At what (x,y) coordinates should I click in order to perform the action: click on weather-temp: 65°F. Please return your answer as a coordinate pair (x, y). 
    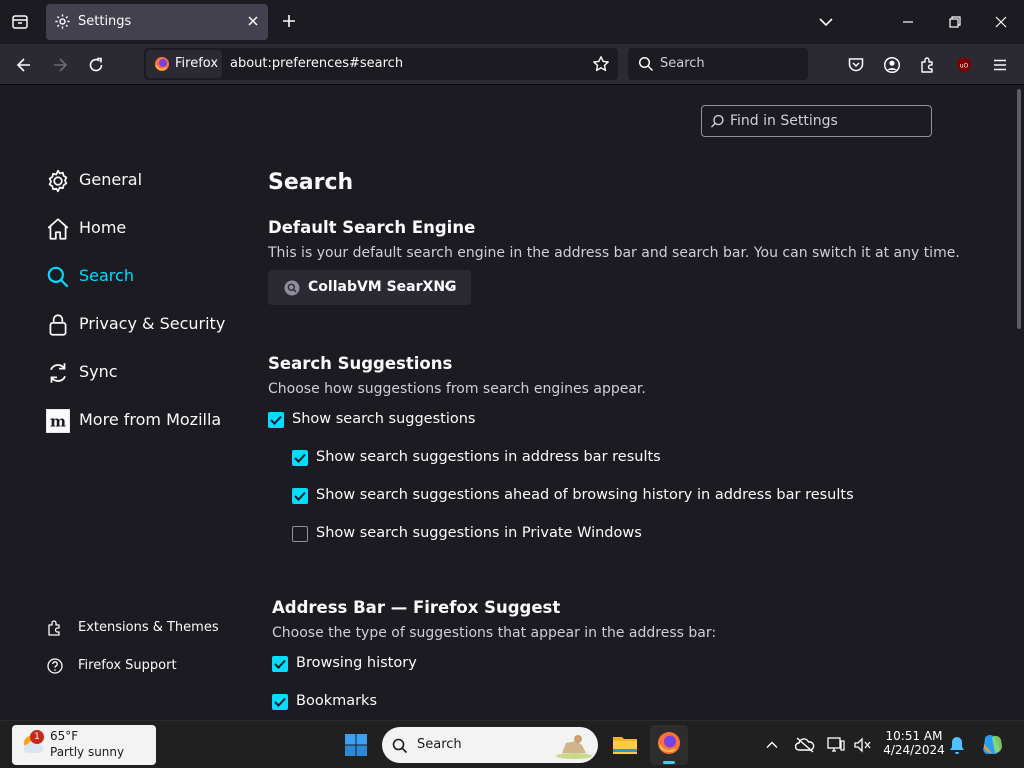
    Looking at the image, I should click on (64, 736).